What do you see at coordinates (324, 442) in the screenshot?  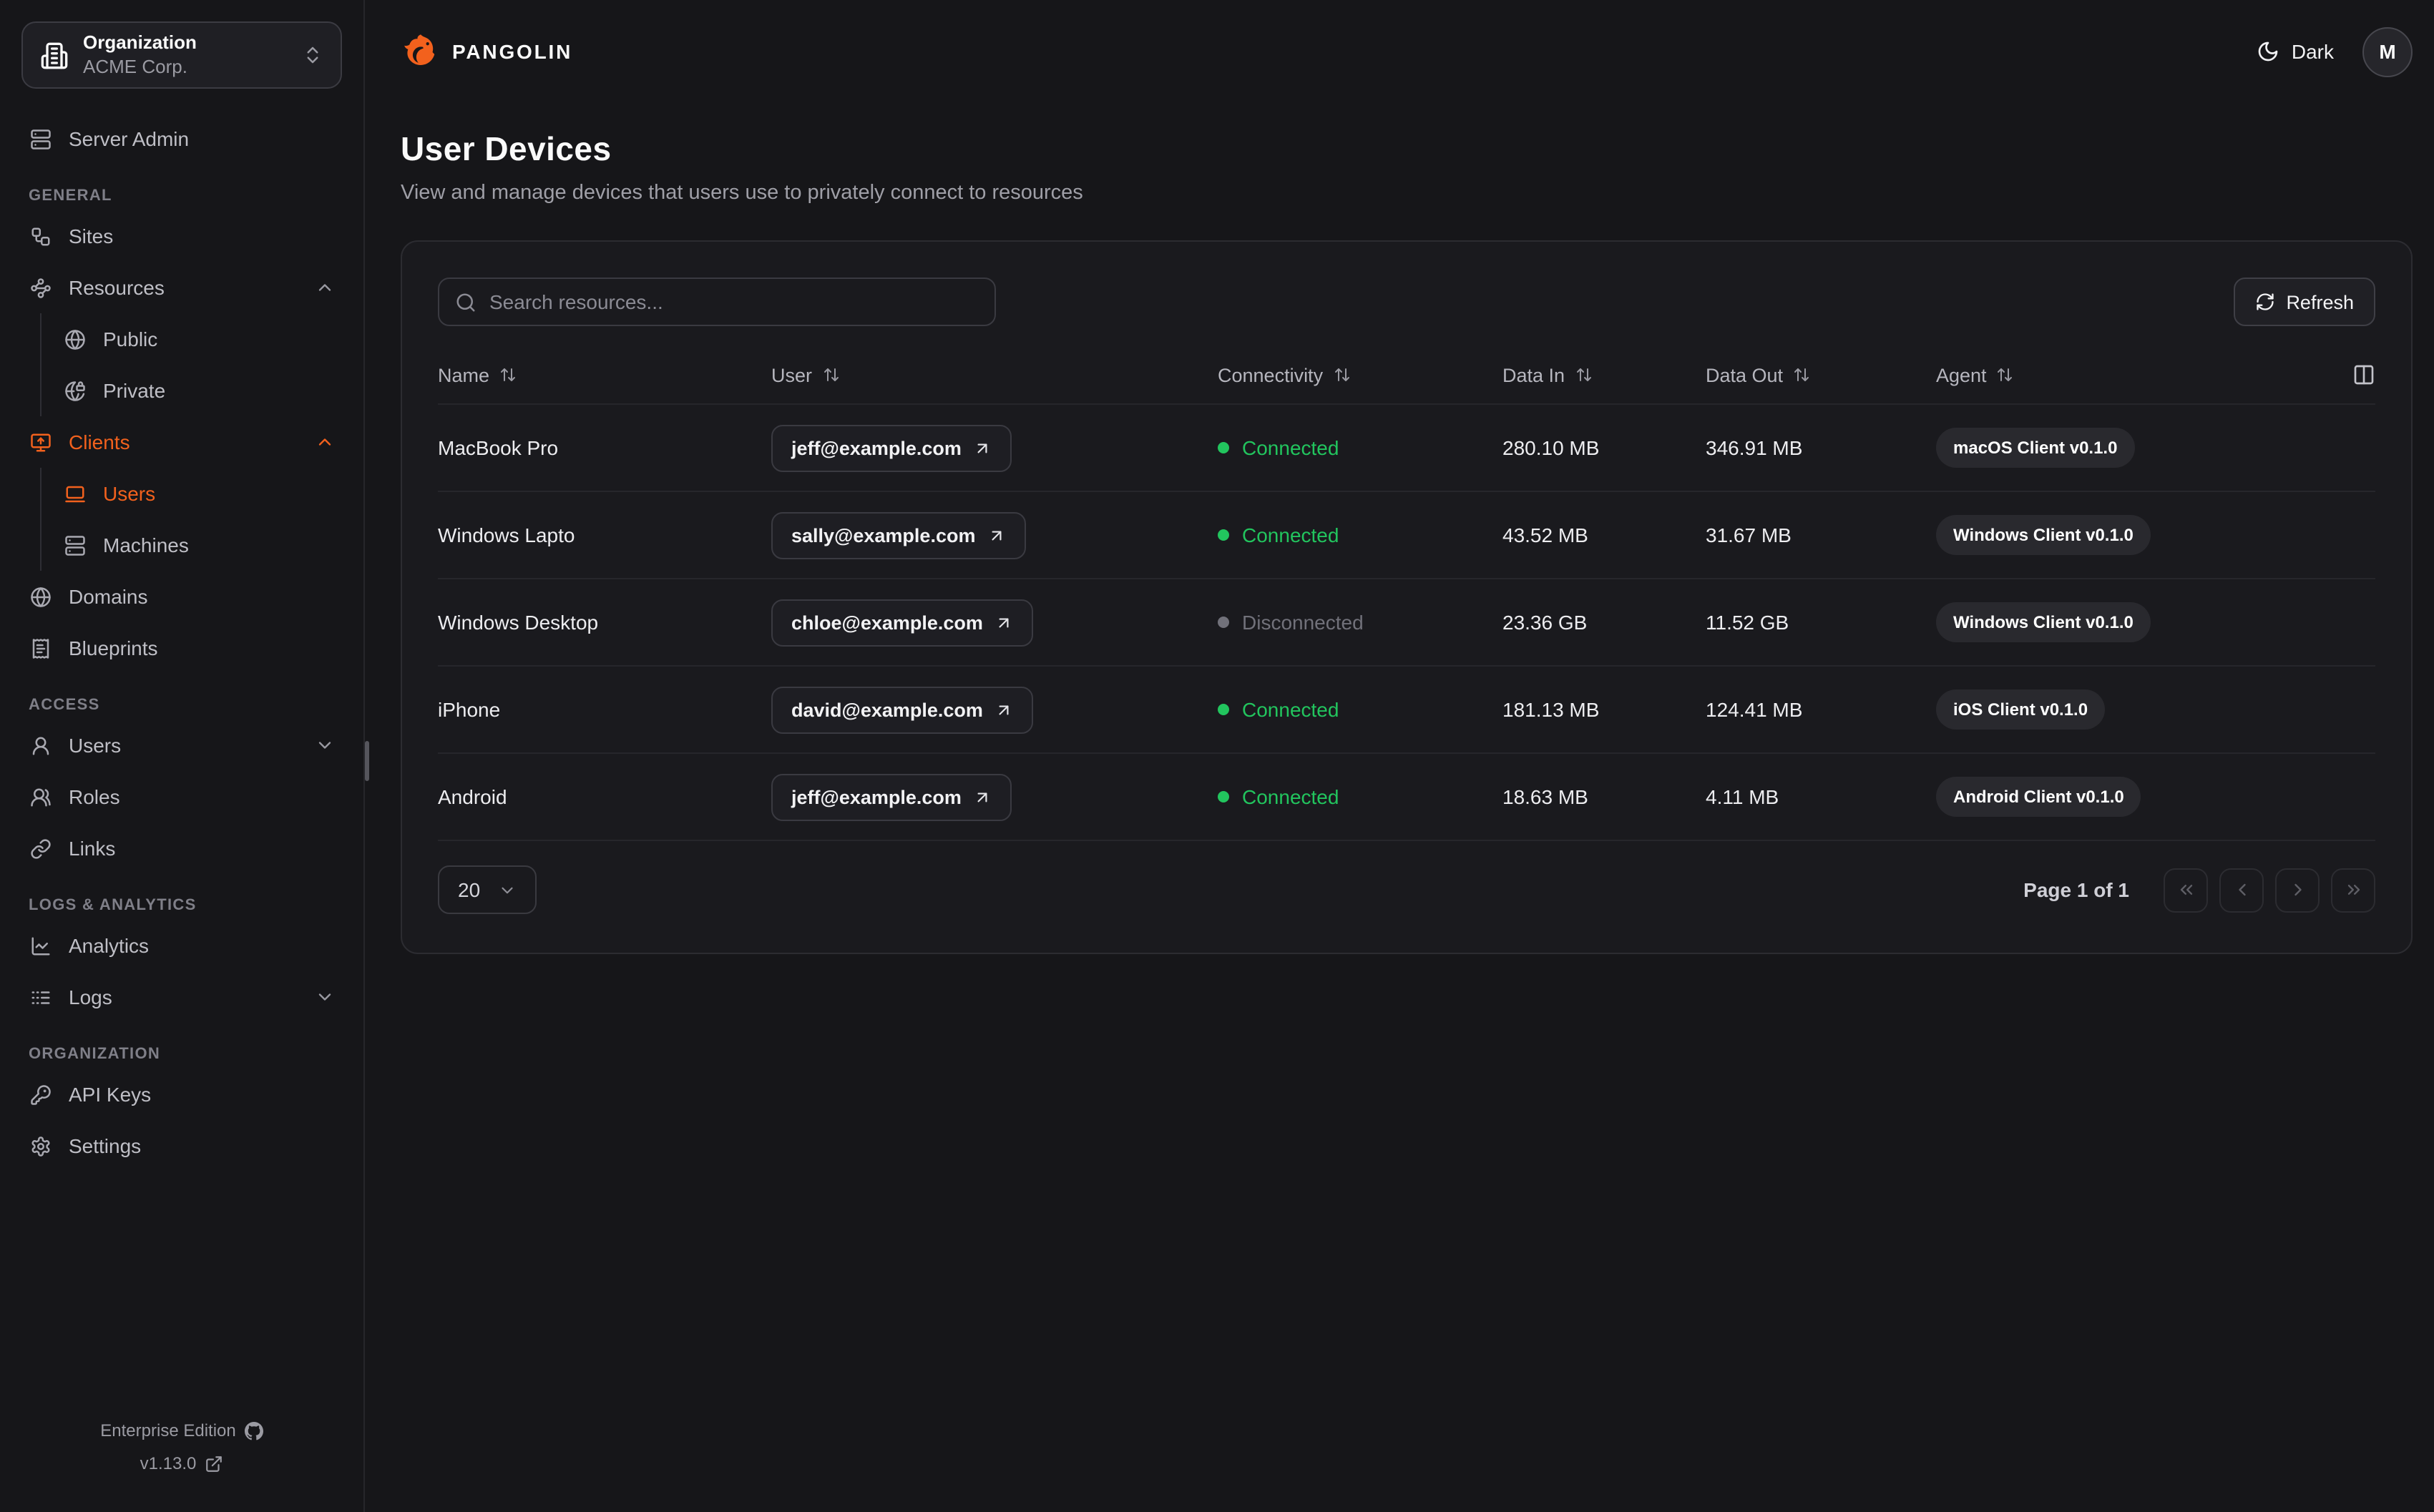 I see `chevron-up-icon` at bounding box center [324, 442].